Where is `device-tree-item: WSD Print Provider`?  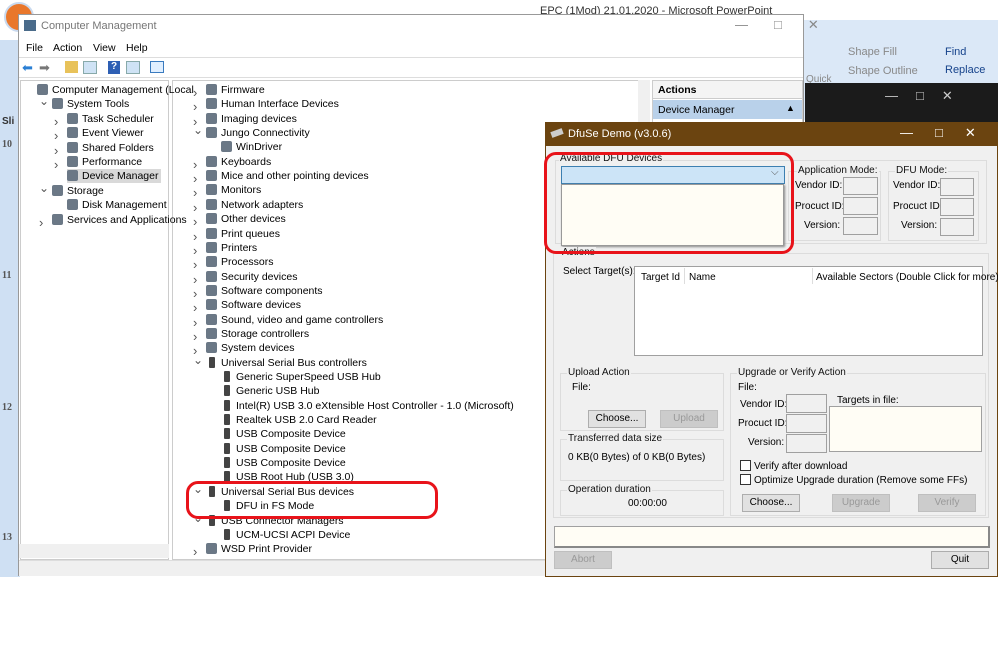
device-tree-item: WSD Print Provider is located at coordinates (259, 549).